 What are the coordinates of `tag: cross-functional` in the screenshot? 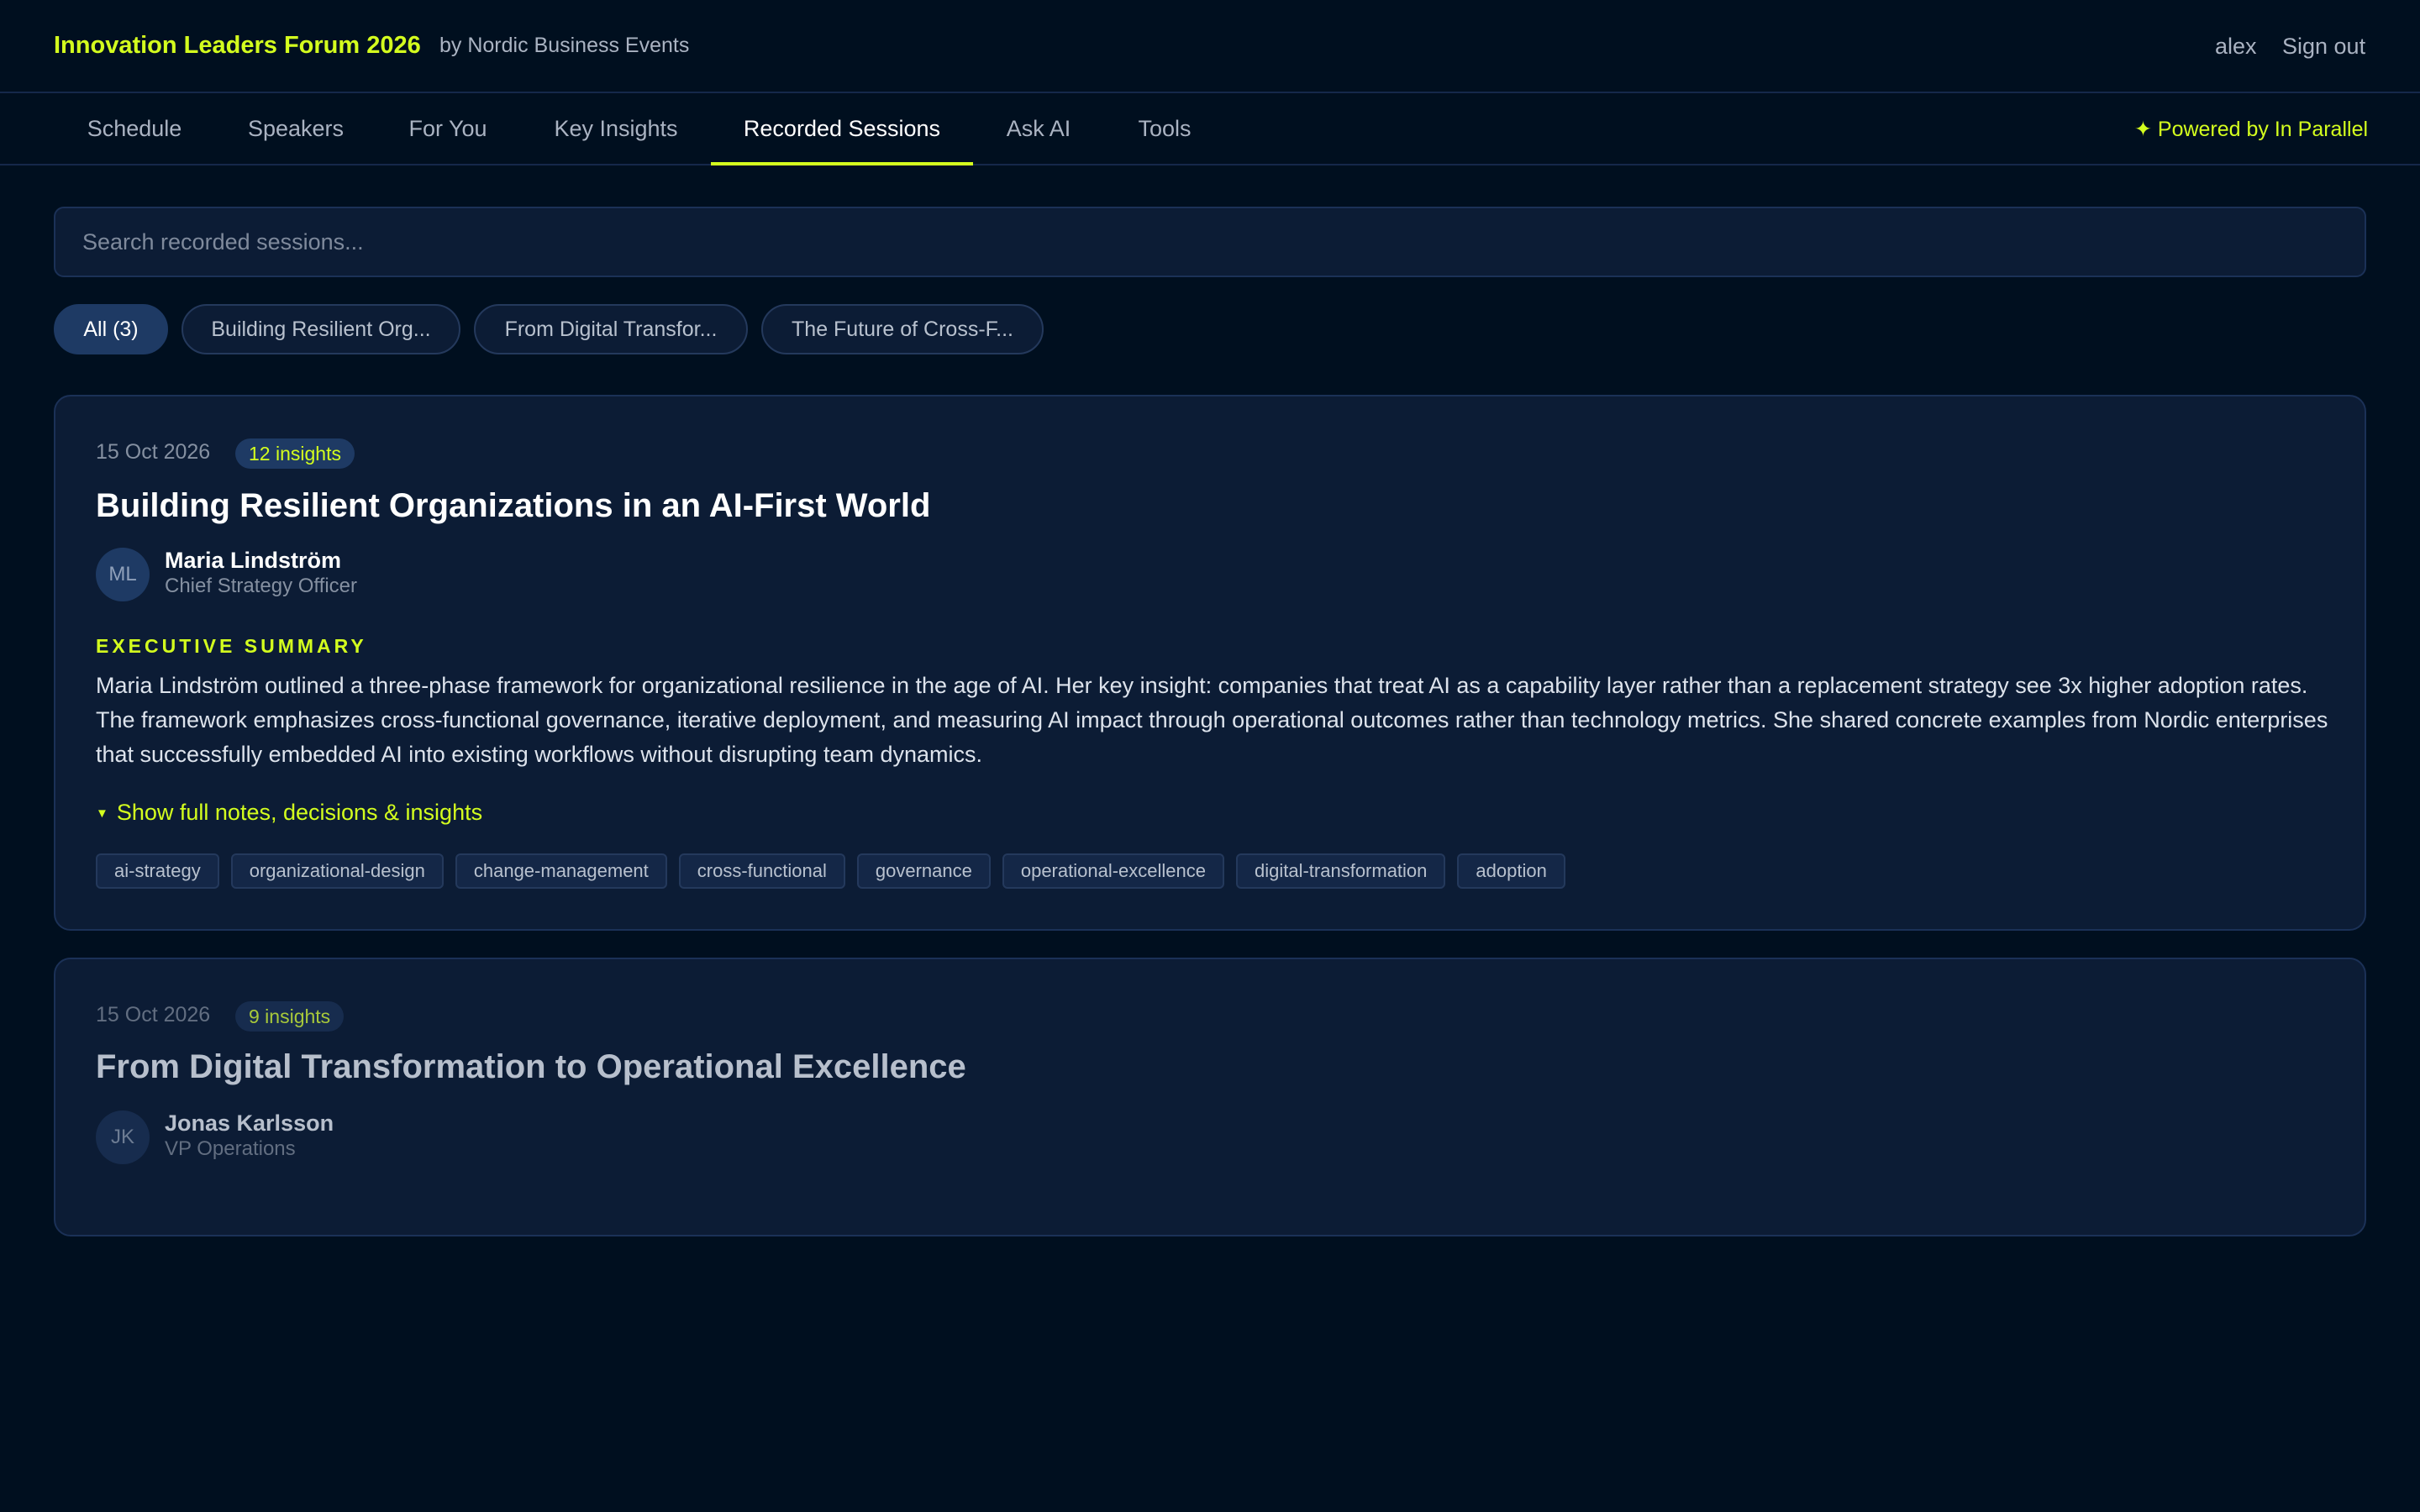 It's located at (762, 871).